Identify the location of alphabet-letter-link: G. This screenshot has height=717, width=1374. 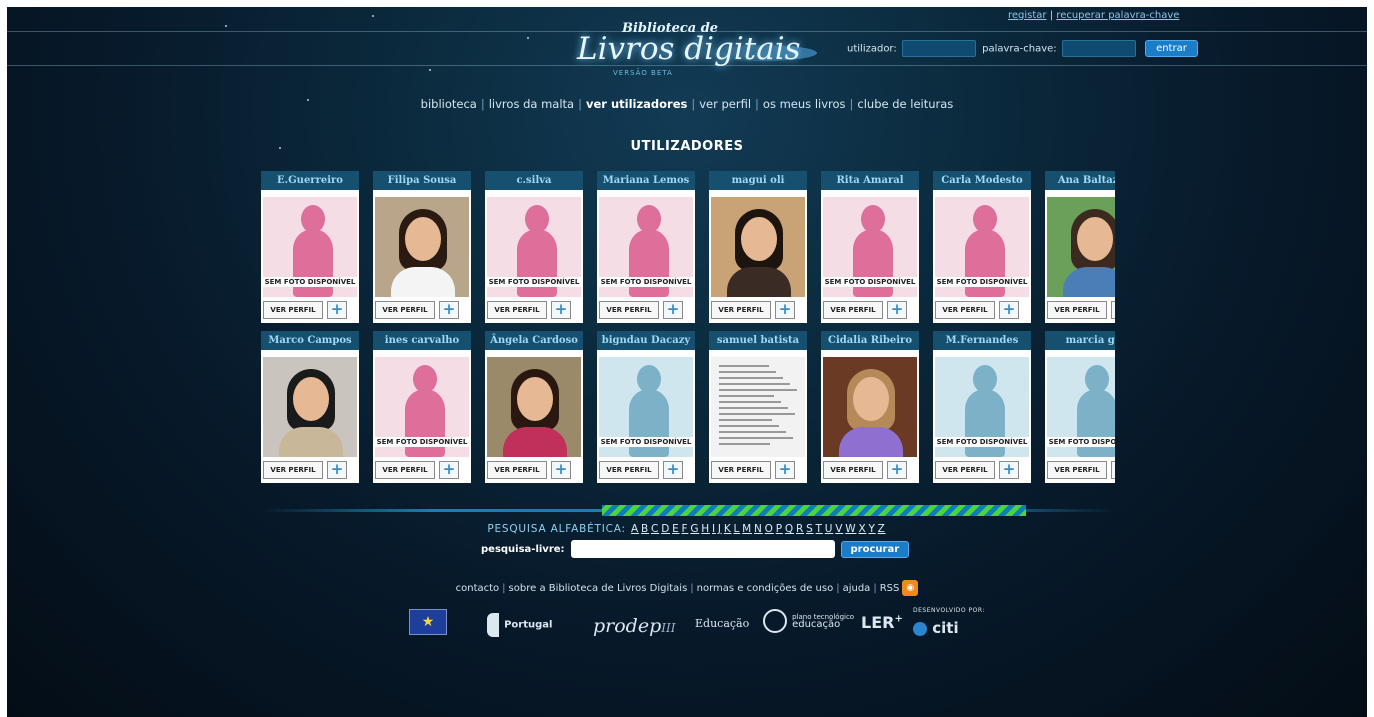
(694, 529).